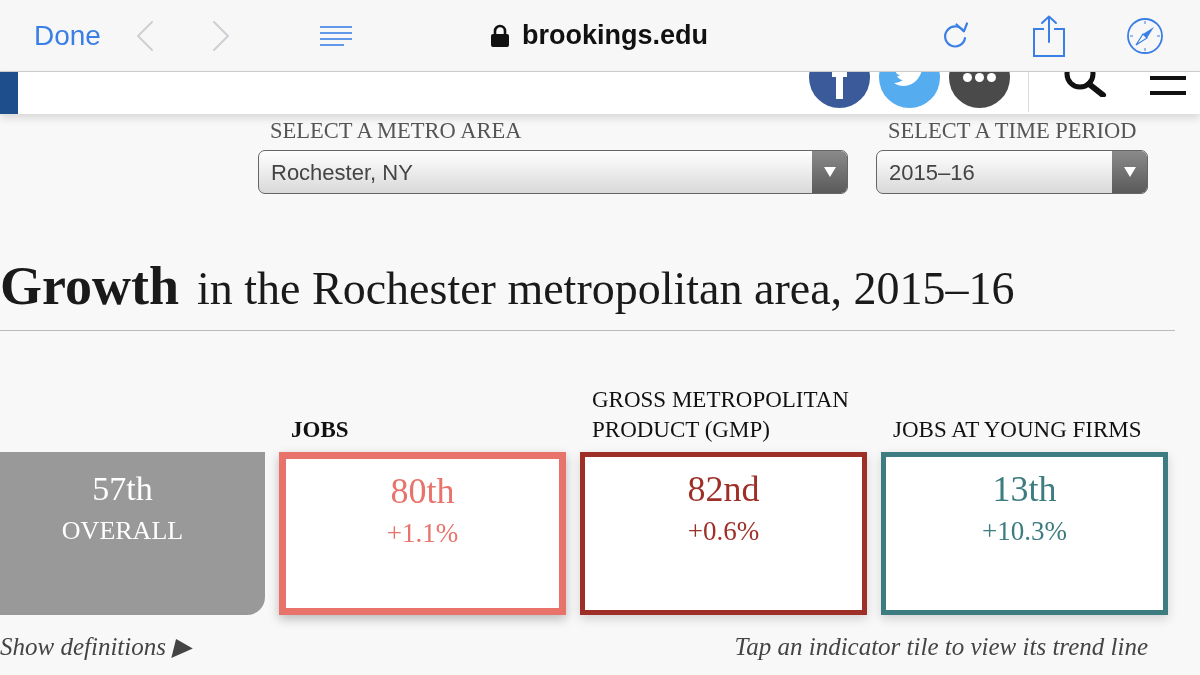 The height and width of the screenshot is (675, 1200). Describe the element at coordinates (955, 35) in the screenshot. I see `reload-icon` at that location.